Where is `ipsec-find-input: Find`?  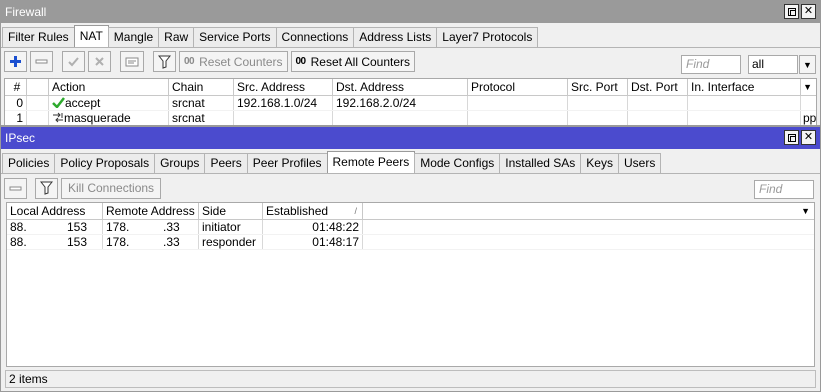 ipsec-find-input: Find is located at coordinates (784, 189).